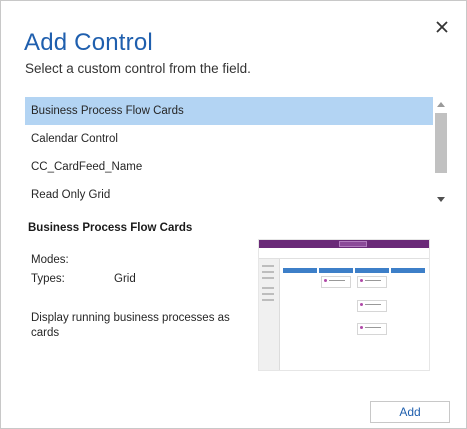 The width and height of the screenshot is (467, 429). Describe the element at coordinates (50, 260) in the screenshot. I see `modes-label: Modes:` at that location.